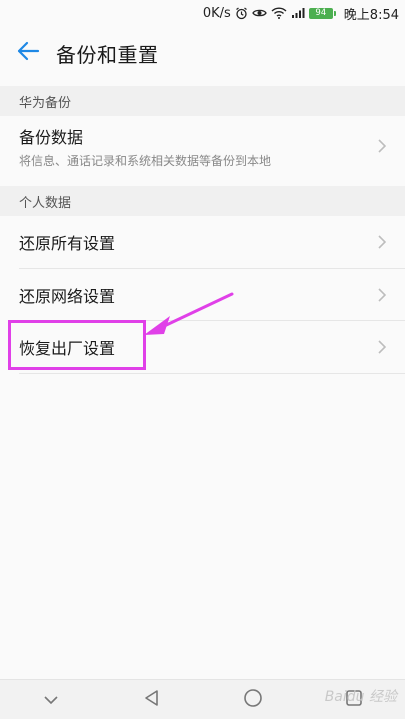 This screenshot has height=719, width=405. I want to click on nav-recents-button, so click(354, 699).